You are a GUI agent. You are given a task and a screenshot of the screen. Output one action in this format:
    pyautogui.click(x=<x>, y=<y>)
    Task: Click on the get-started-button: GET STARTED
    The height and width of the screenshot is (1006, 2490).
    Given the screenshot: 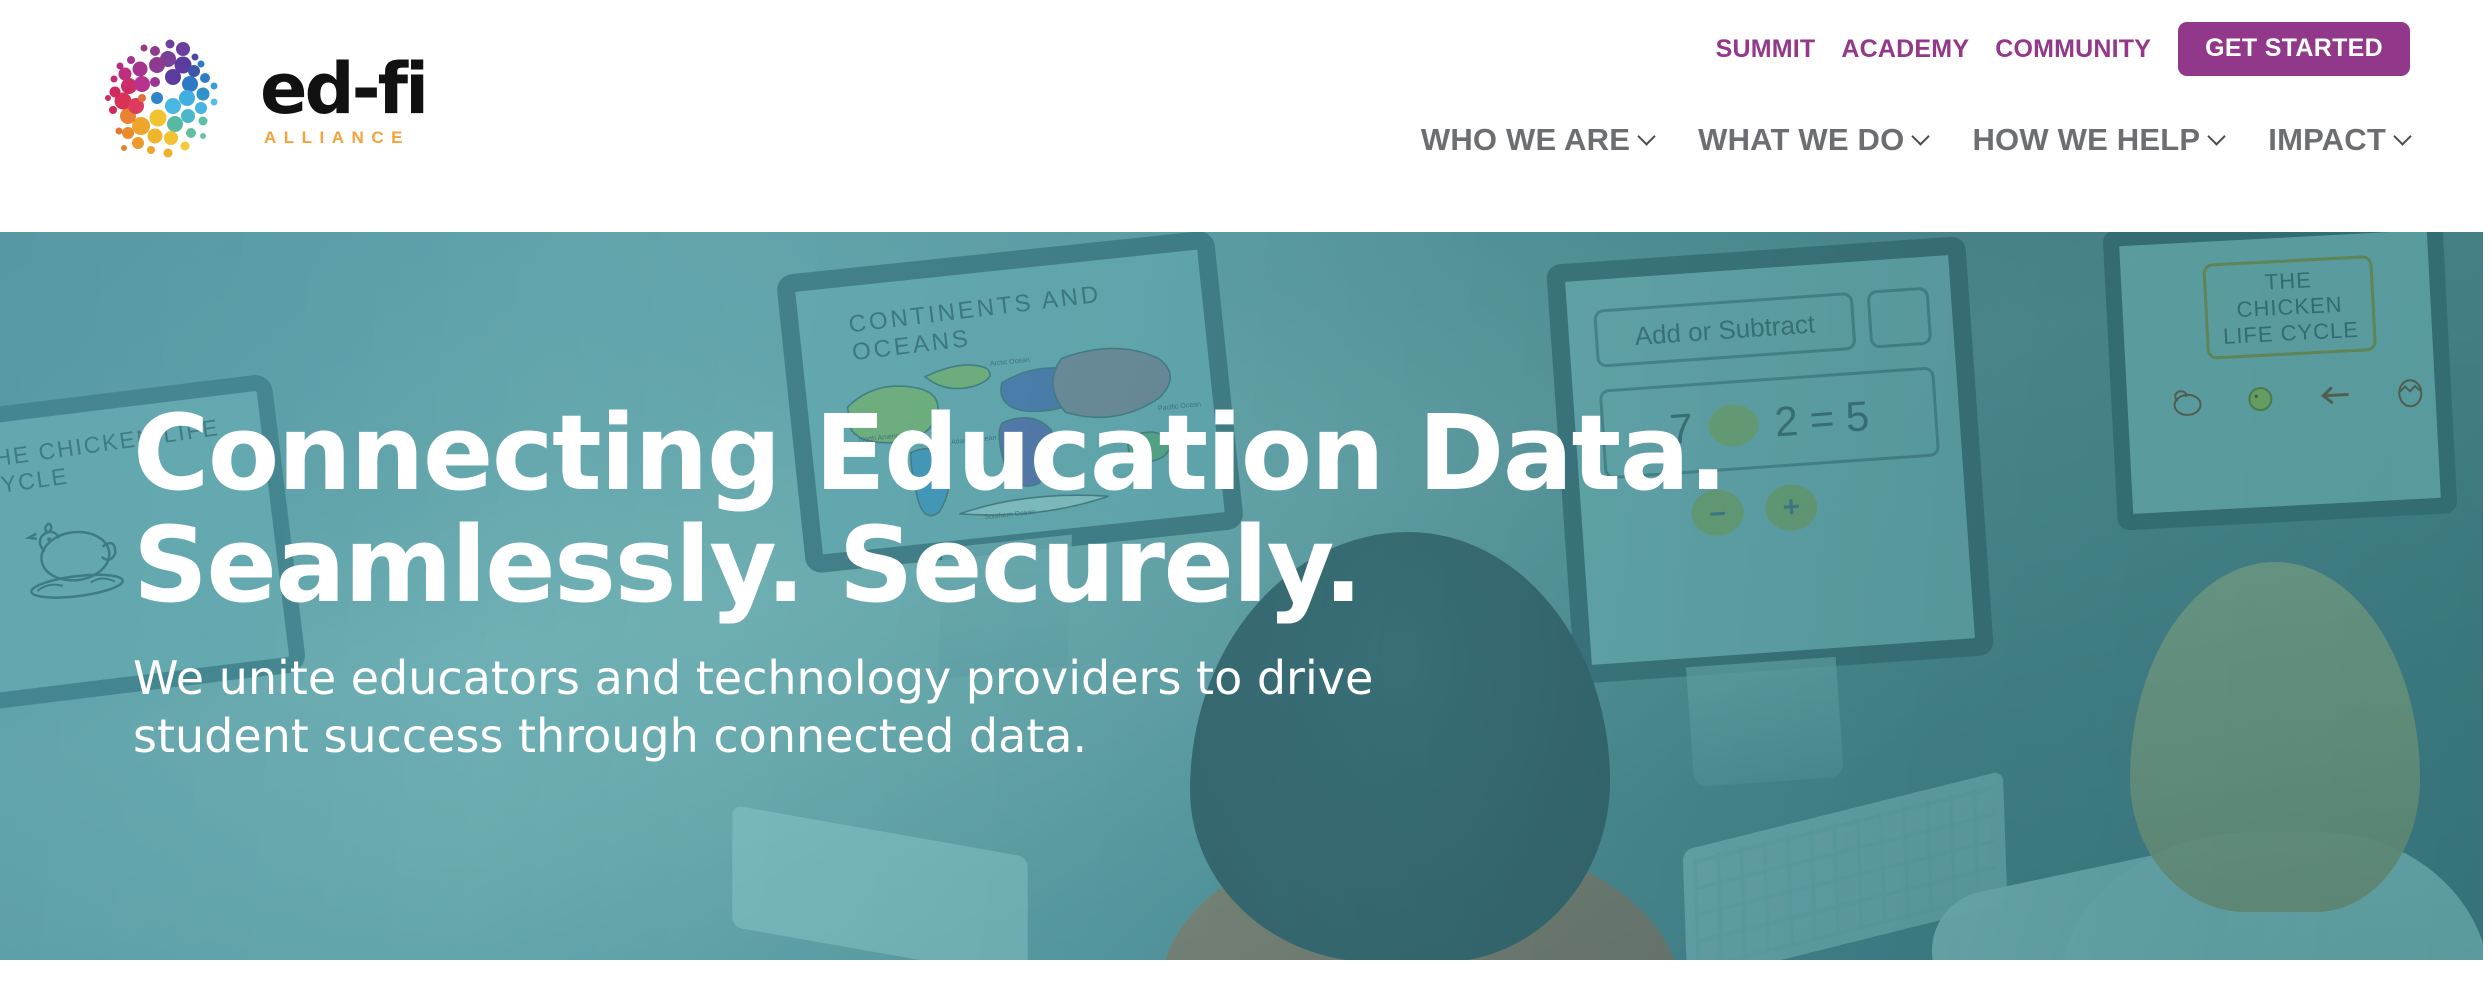 What is the action you would take?
    pyautogui.click(x=2294, y=49)
    